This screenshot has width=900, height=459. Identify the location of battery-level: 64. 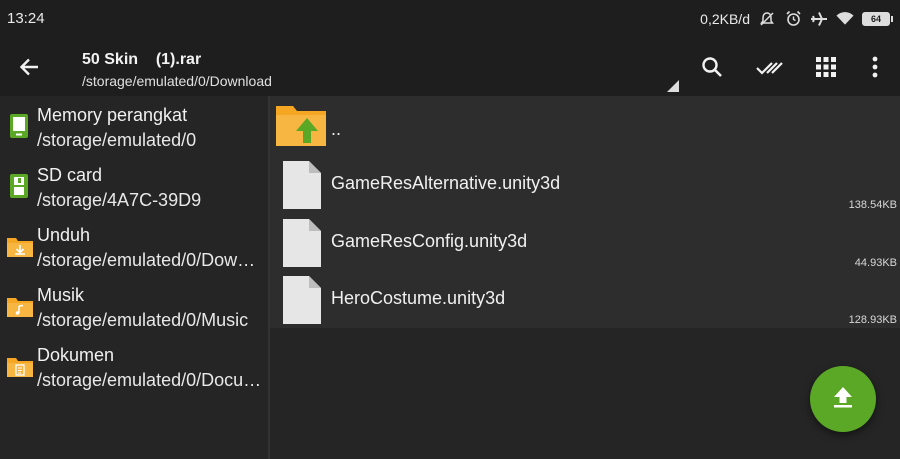
(876, 18).